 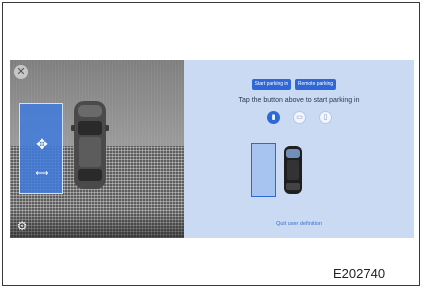 I want to click on vehicle-preview-icon, so click(x=293, y=170).